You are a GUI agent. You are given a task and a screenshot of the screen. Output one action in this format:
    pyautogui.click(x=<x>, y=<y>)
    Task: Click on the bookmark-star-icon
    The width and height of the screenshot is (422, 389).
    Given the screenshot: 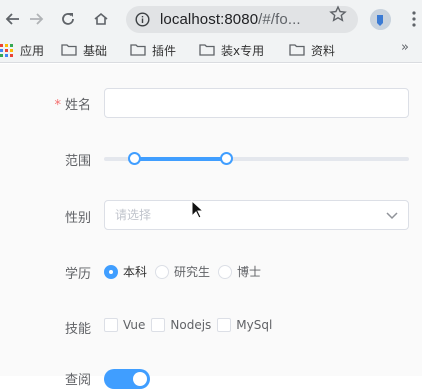 What is the action you would take?
    pyautogui.click(x=338, y=14)
    